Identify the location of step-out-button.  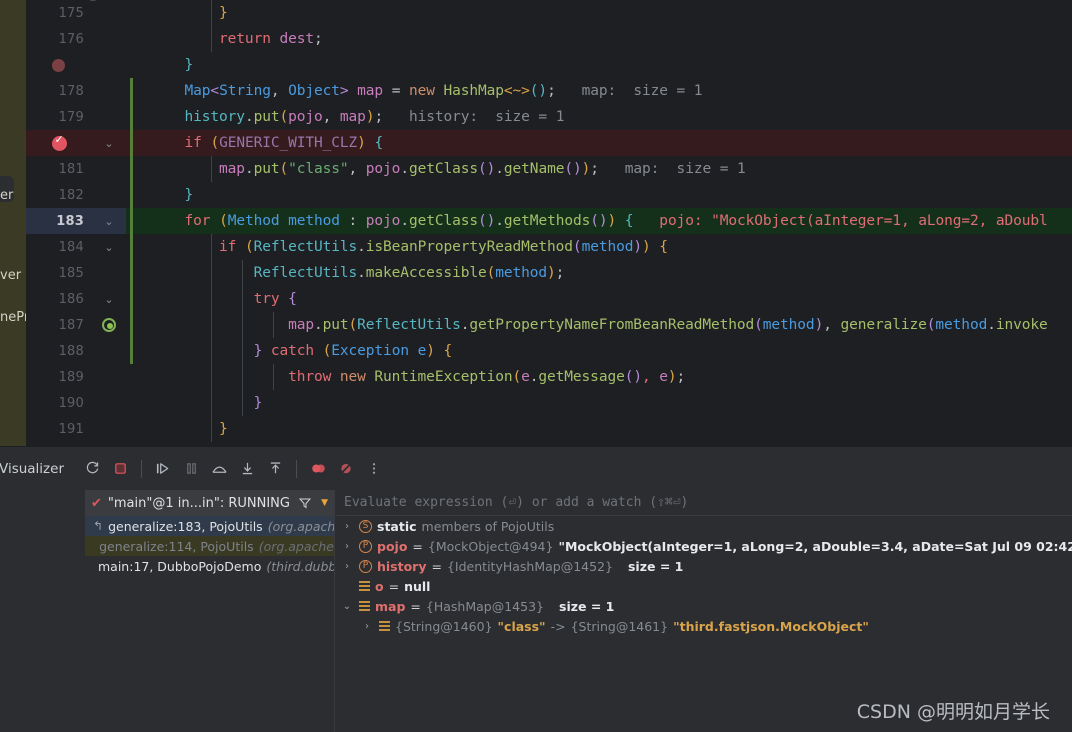
(275, 469).